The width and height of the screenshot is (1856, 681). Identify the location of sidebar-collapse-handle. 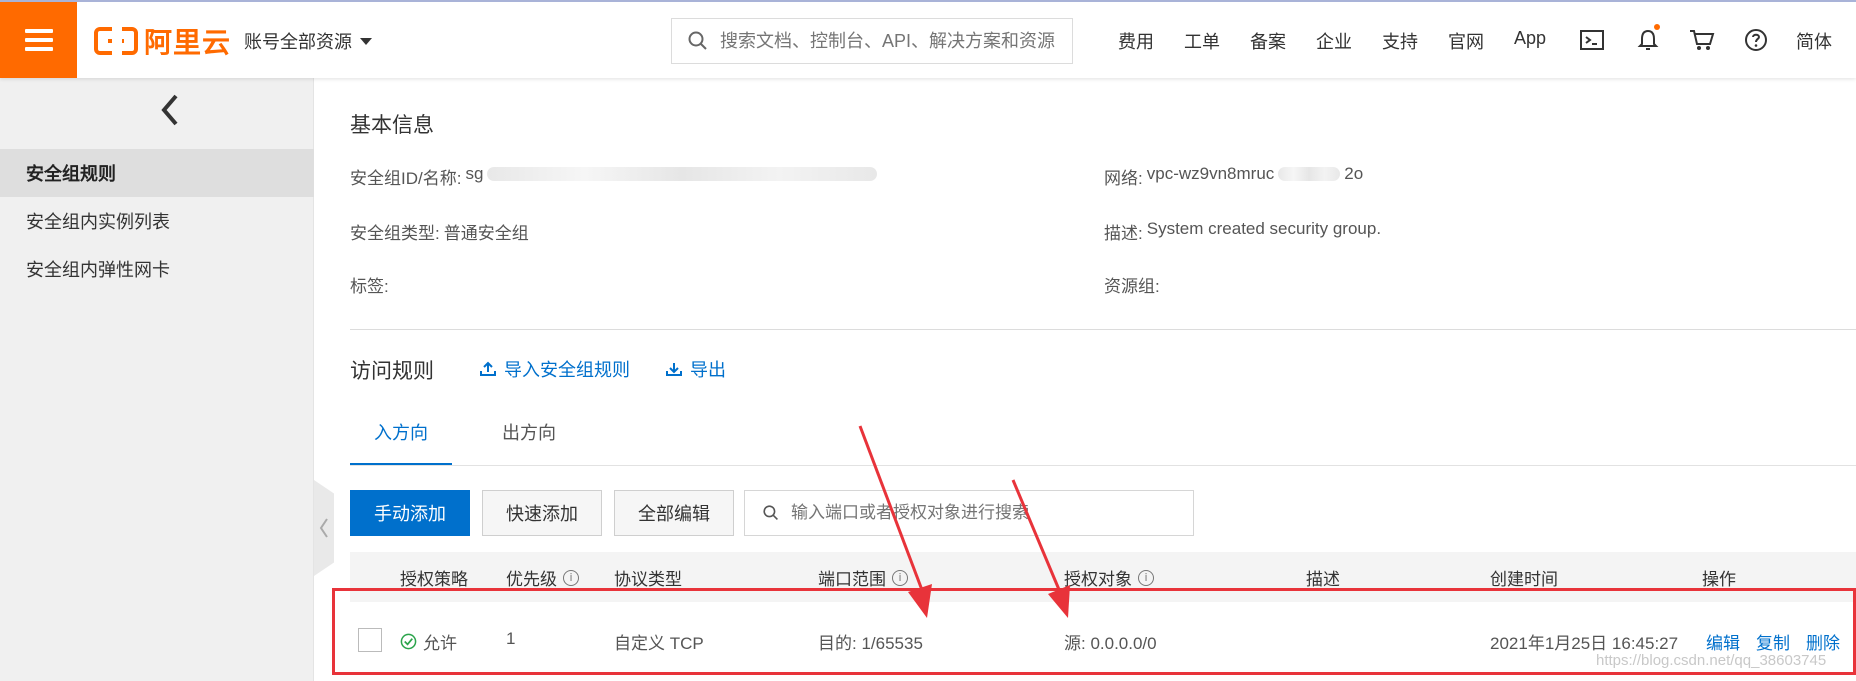
(324, 528).